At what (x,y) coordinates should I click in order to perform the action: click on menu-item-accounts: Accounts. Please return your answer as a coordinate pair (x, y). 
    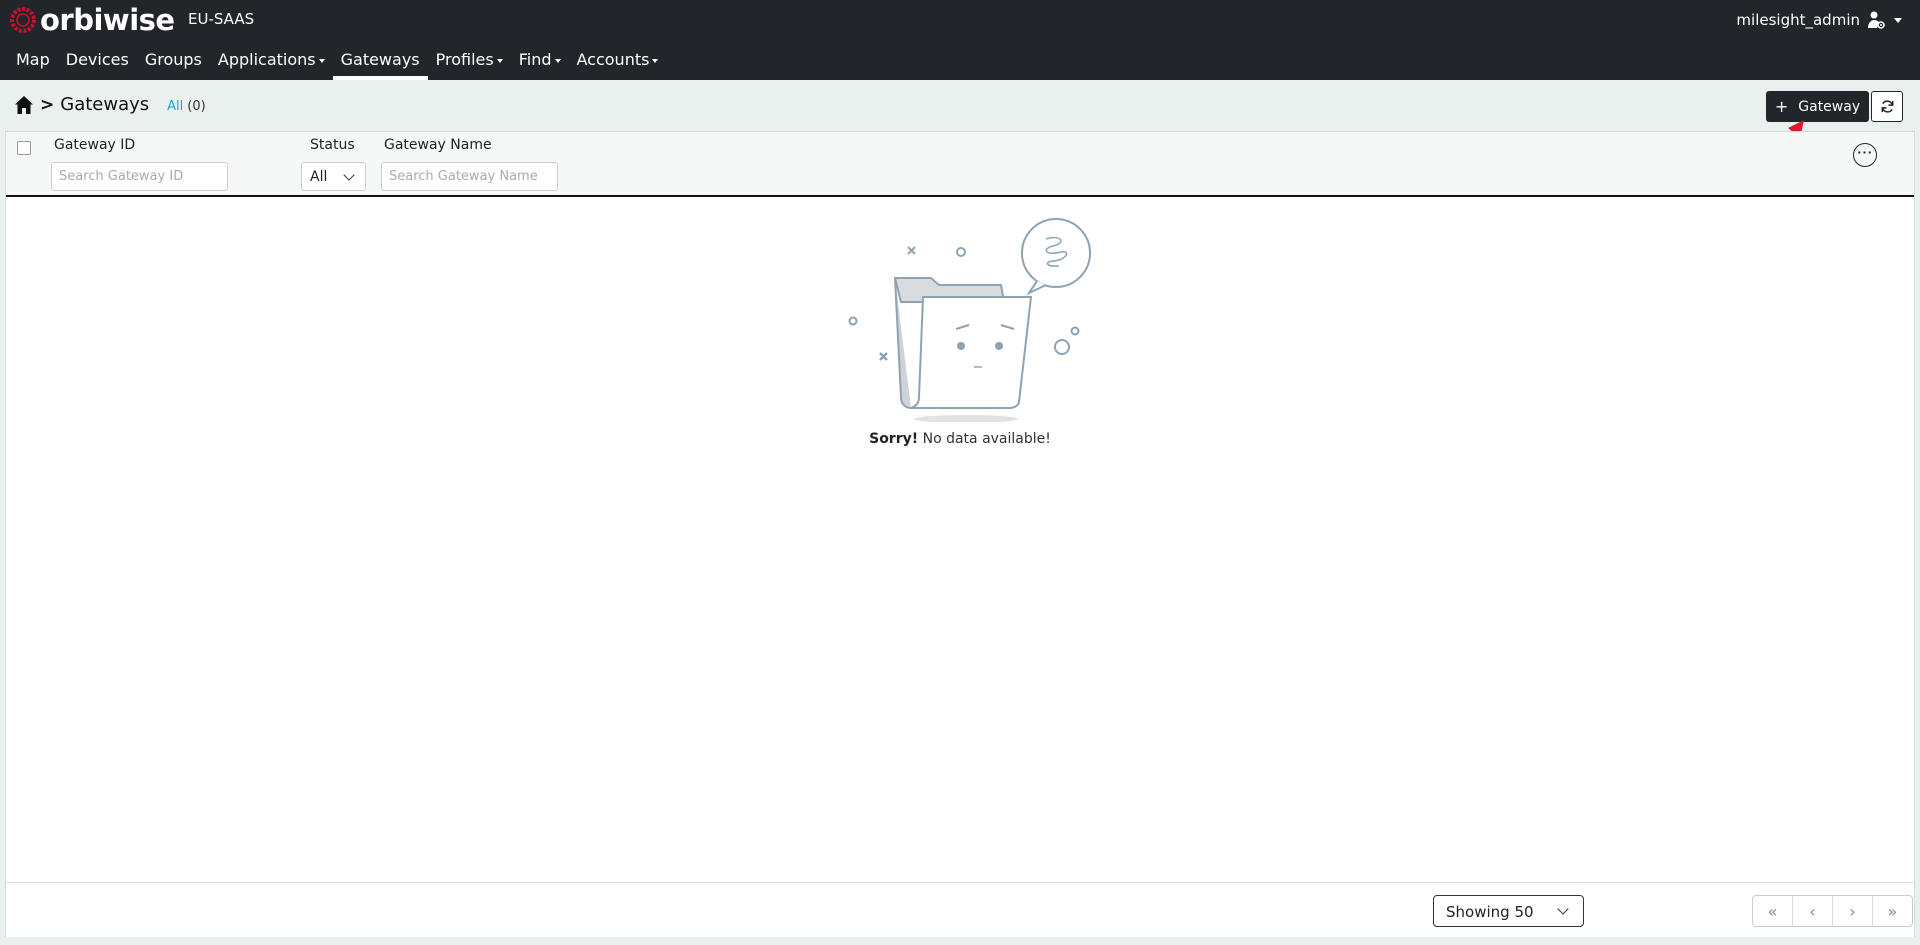
    Looking at the image, I should click on (618, 62).